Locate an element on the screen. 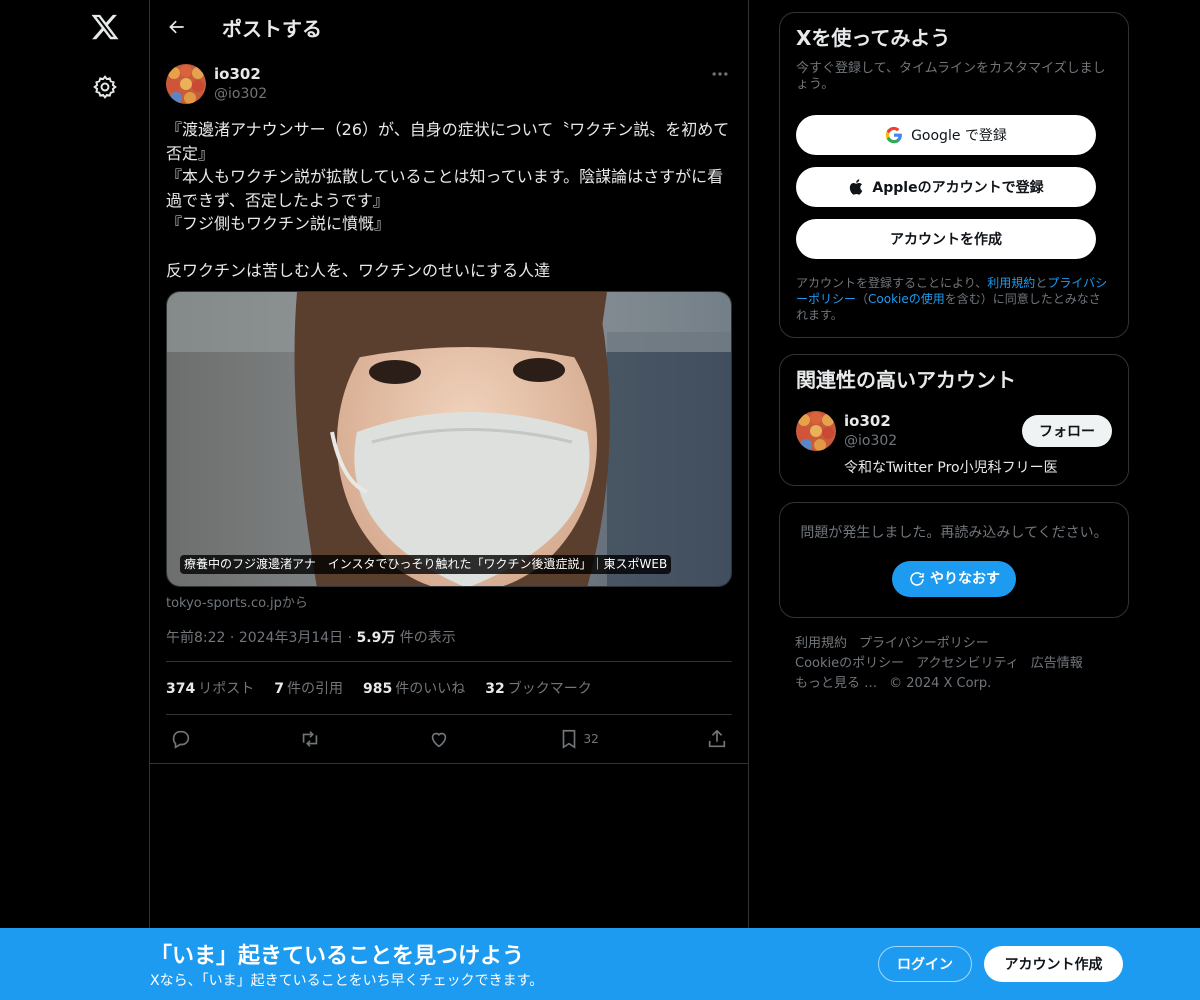  share-button is located at coordinates (717, 739).